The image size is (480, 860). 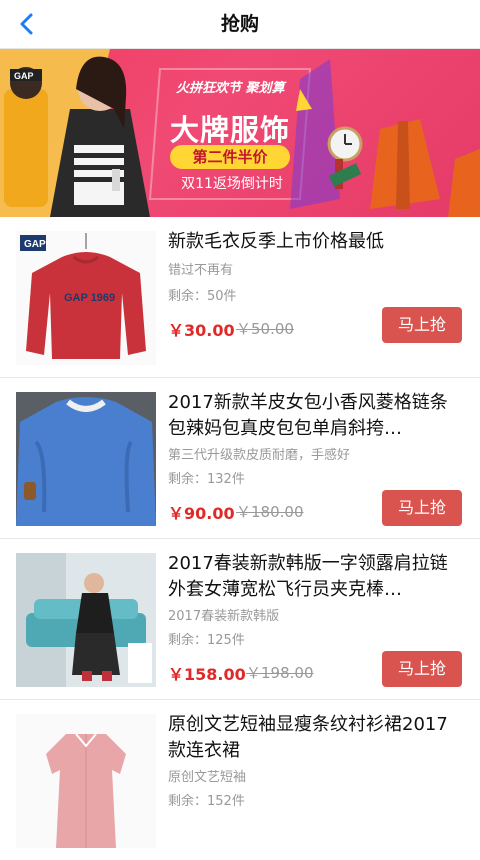 I want to click on product-price: ￥30.00, so click(x=201, y=330).